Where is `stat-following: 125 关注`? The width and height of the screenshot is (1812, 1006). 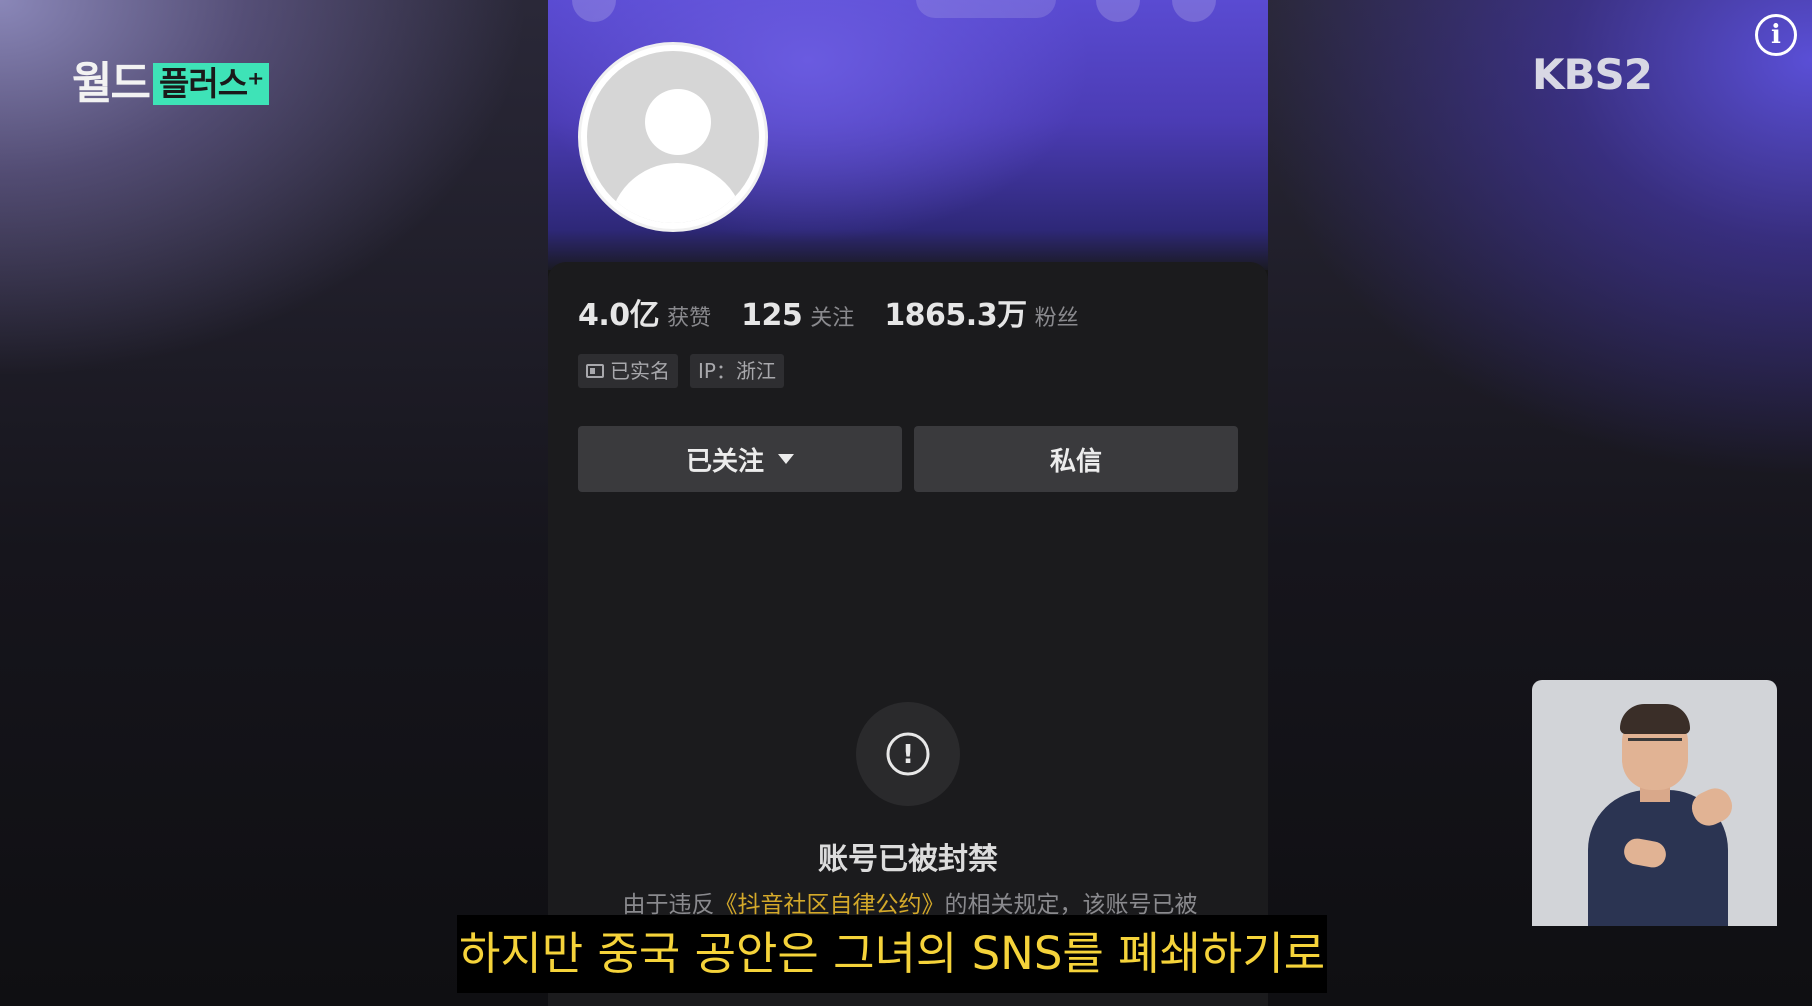 stat-following: 125 关注 is located at coordinates (797, 315).